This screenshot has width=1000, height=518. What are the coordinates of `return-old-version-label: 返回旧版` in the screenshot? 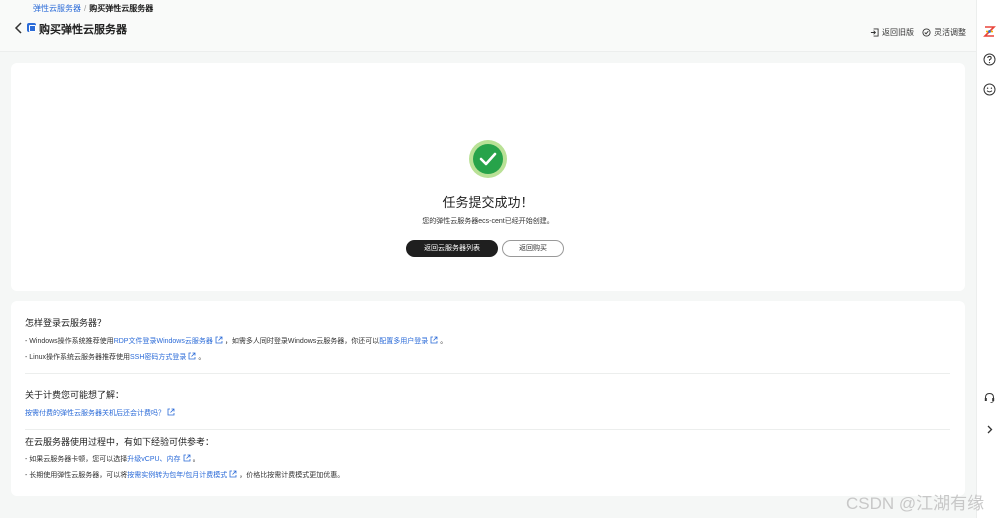 It's located at (898, 32).